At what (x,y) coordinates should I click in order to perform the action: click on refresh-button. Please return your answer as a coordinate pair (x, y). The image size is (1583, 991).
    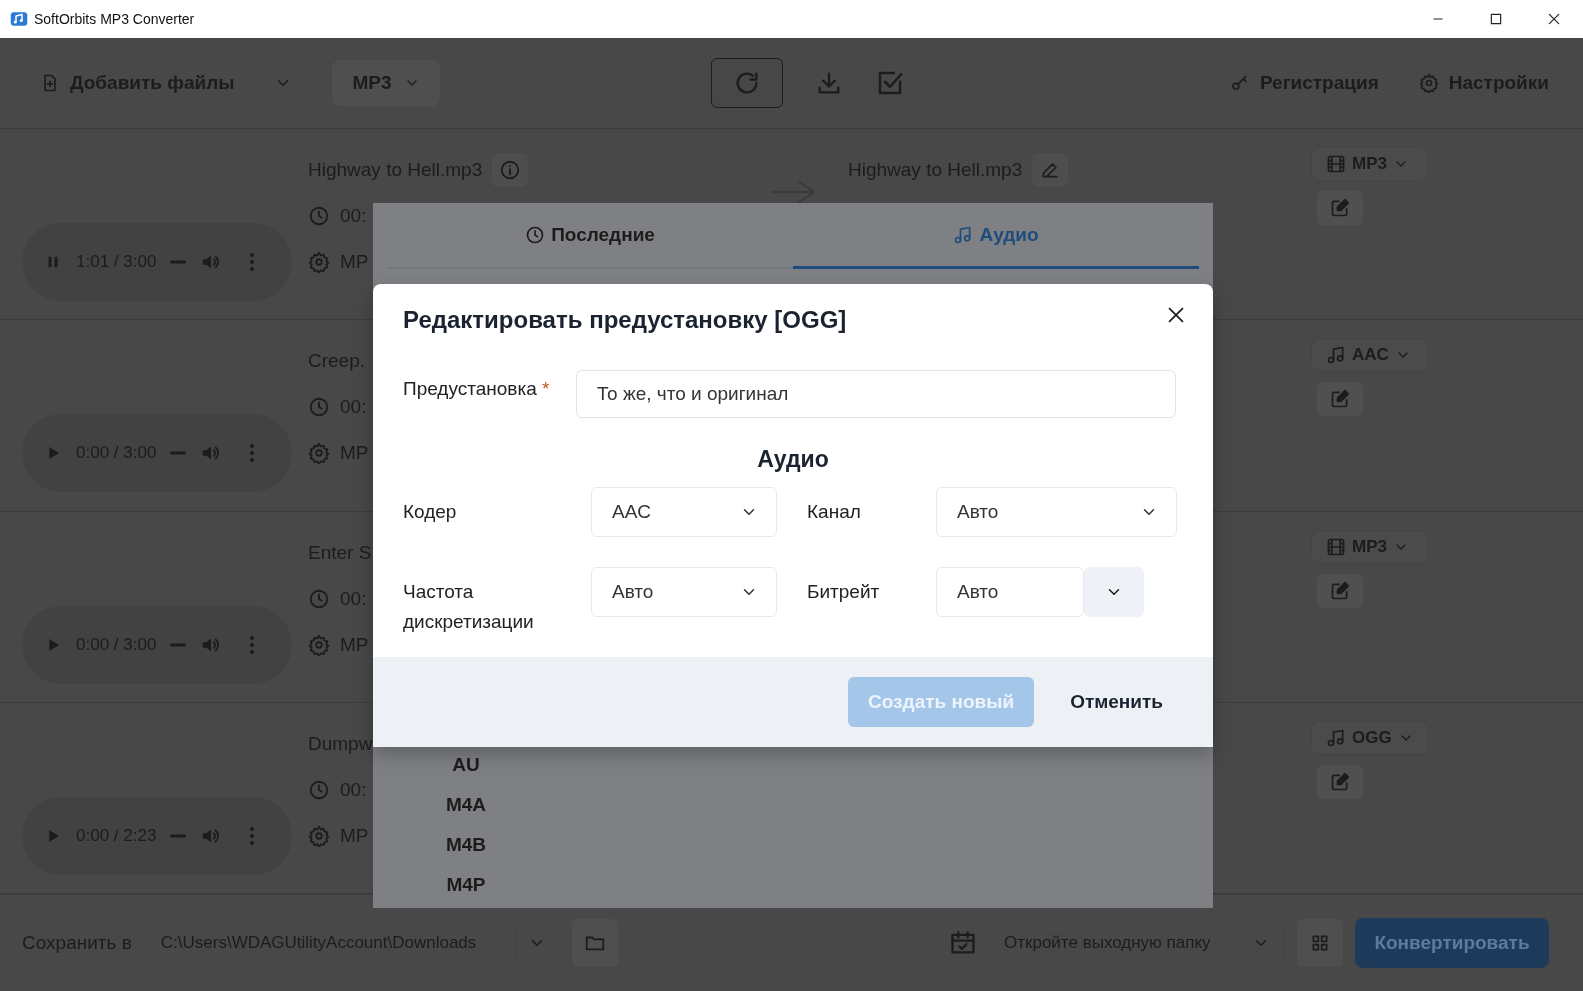
    Looking at the image, I should click on (746, 83).